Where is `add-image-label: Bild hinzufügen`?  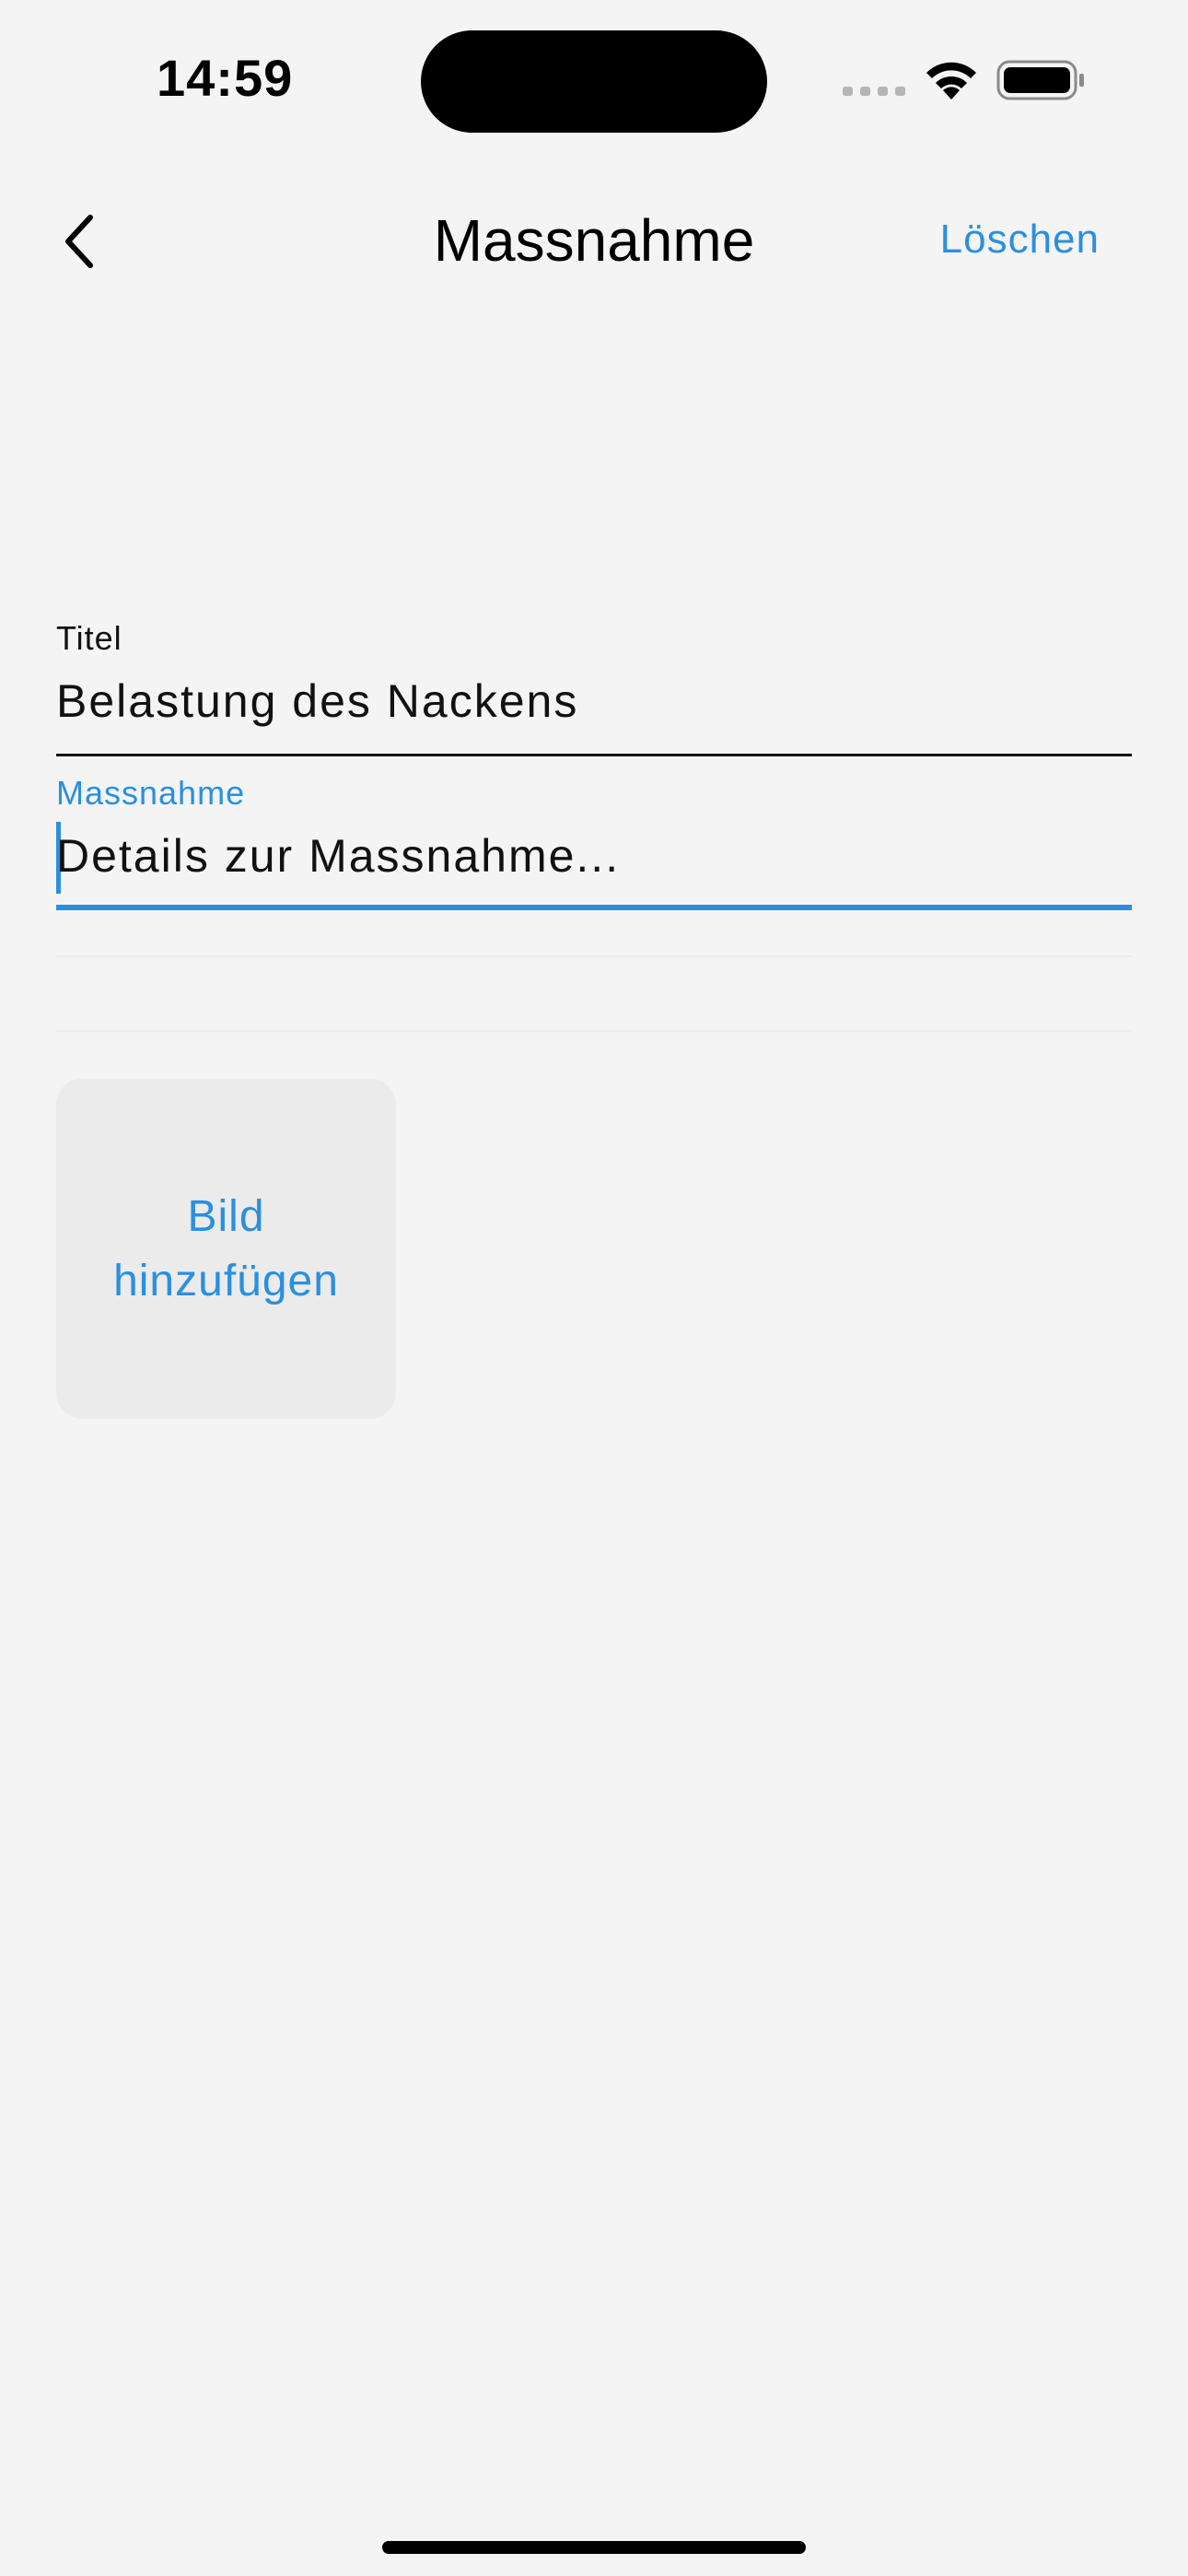
add-image-label: Bild hinzufügen is located at coordinates (226, 1248).